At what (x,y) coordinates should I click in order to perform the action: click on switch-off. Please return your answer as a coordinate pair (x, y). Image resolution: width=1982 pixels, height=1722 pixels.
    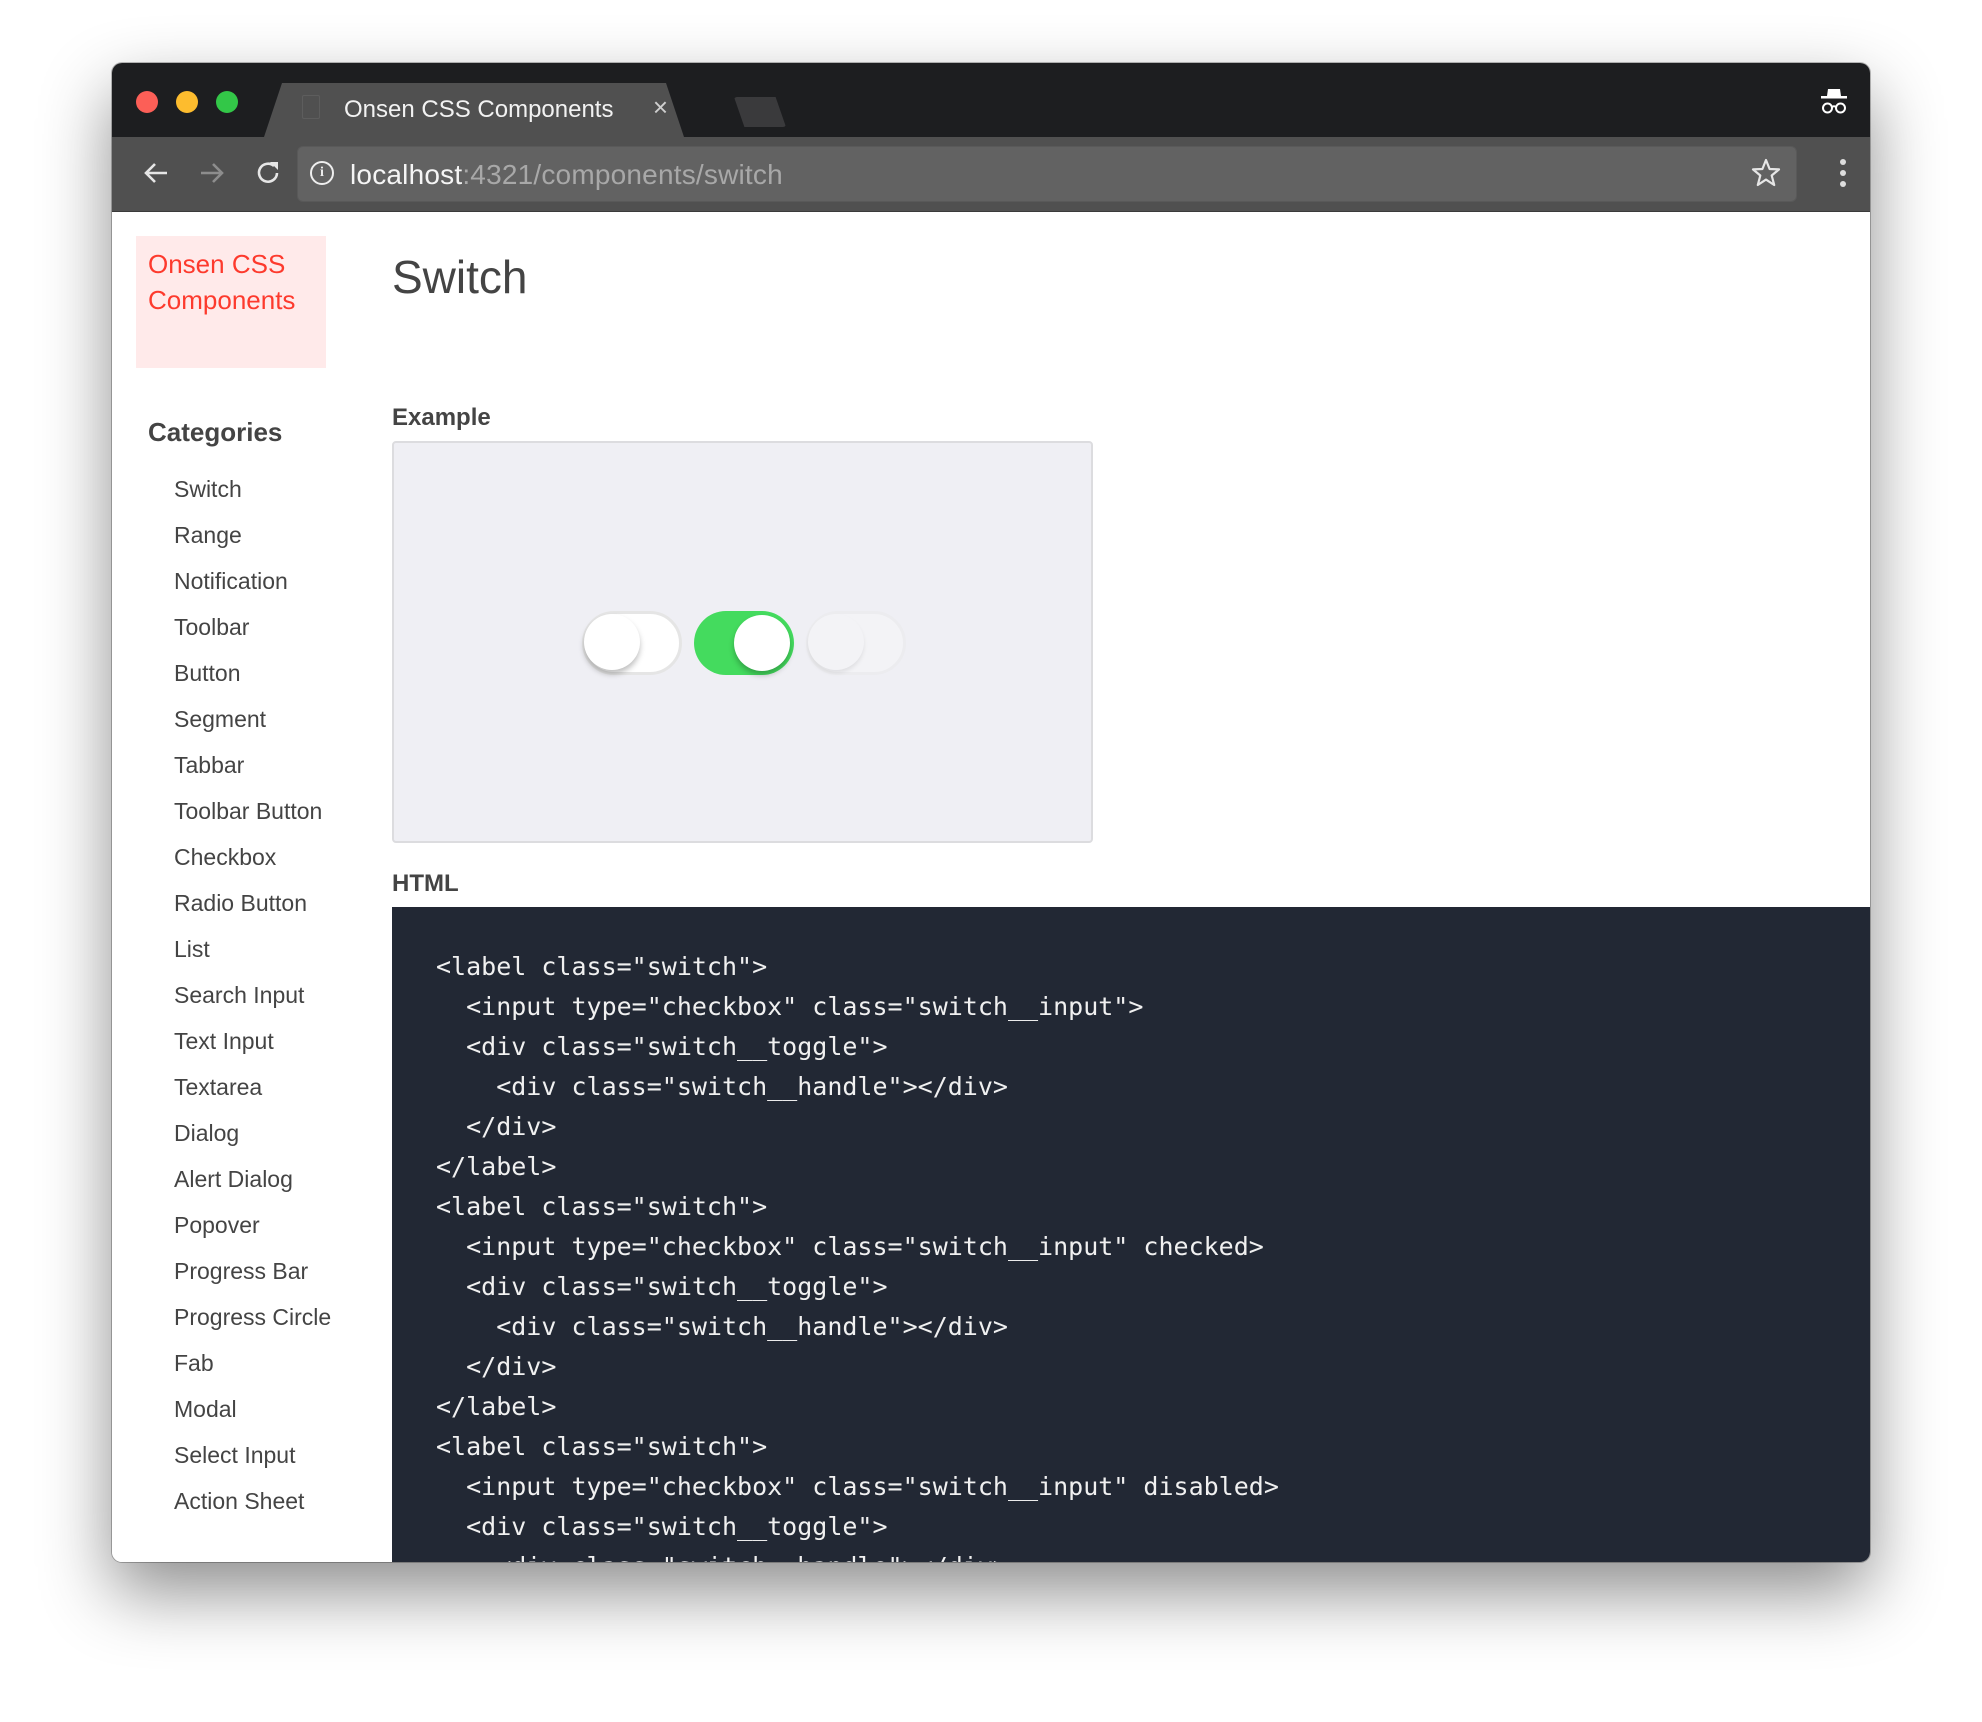
    Looking at the image, I should click on (632, 643).